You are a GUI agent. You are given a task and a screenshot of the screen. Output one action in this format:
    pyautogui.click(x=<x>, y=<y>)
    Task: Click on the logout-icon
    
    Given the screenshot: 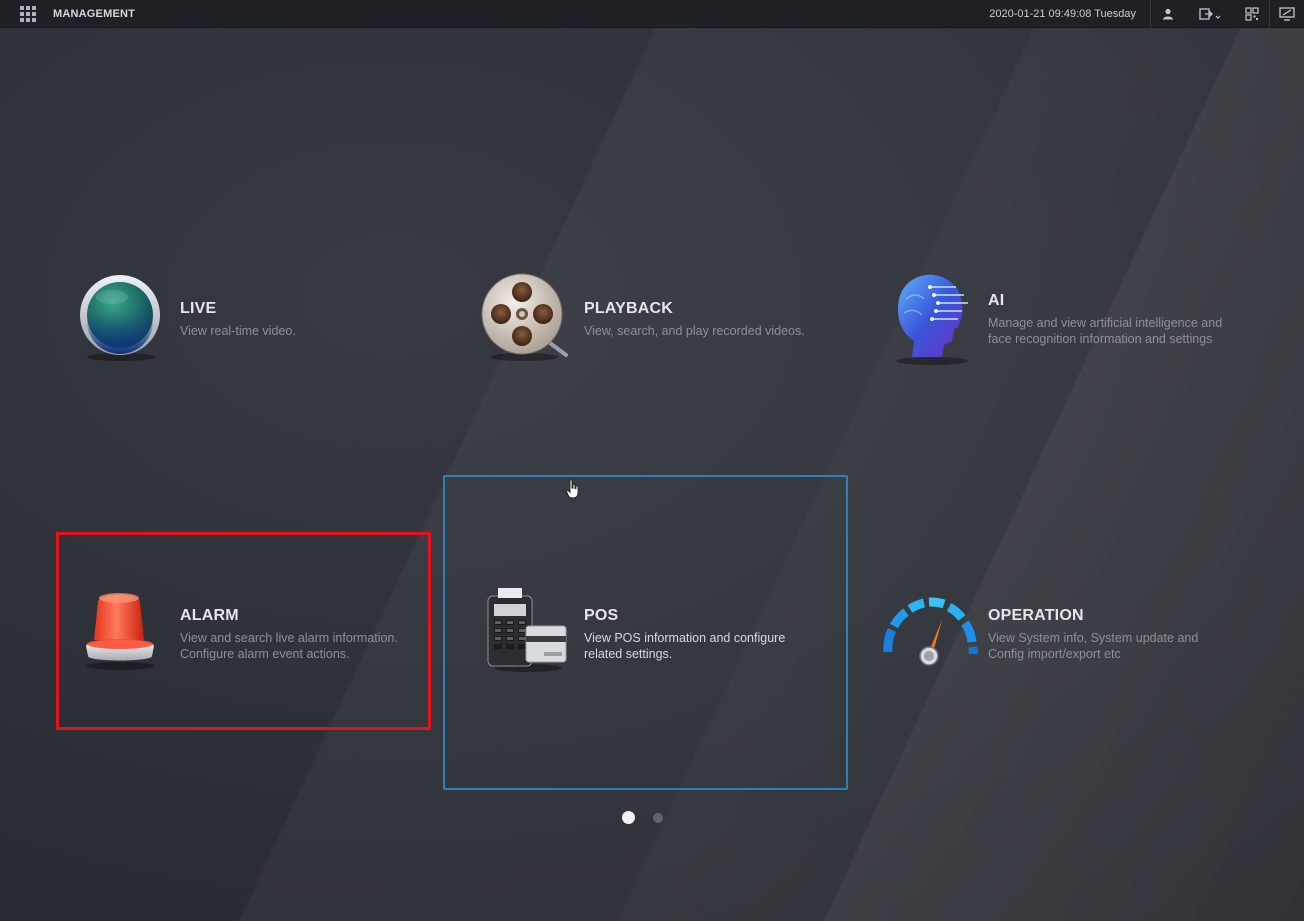 What is the action you would take?
    pyautogui.click(x=1210, y=14)
    